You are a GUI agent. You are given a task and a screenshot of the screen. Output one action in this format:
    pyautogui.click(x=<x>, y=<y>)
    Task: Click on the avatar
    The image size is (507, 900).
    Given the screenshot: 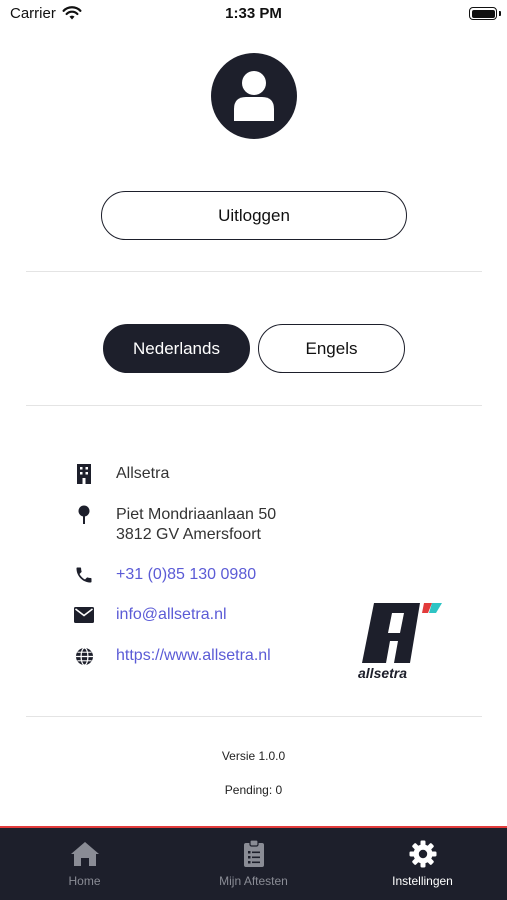 What is the action you would take?
    pyautogui.click(x=254, y=96)
    